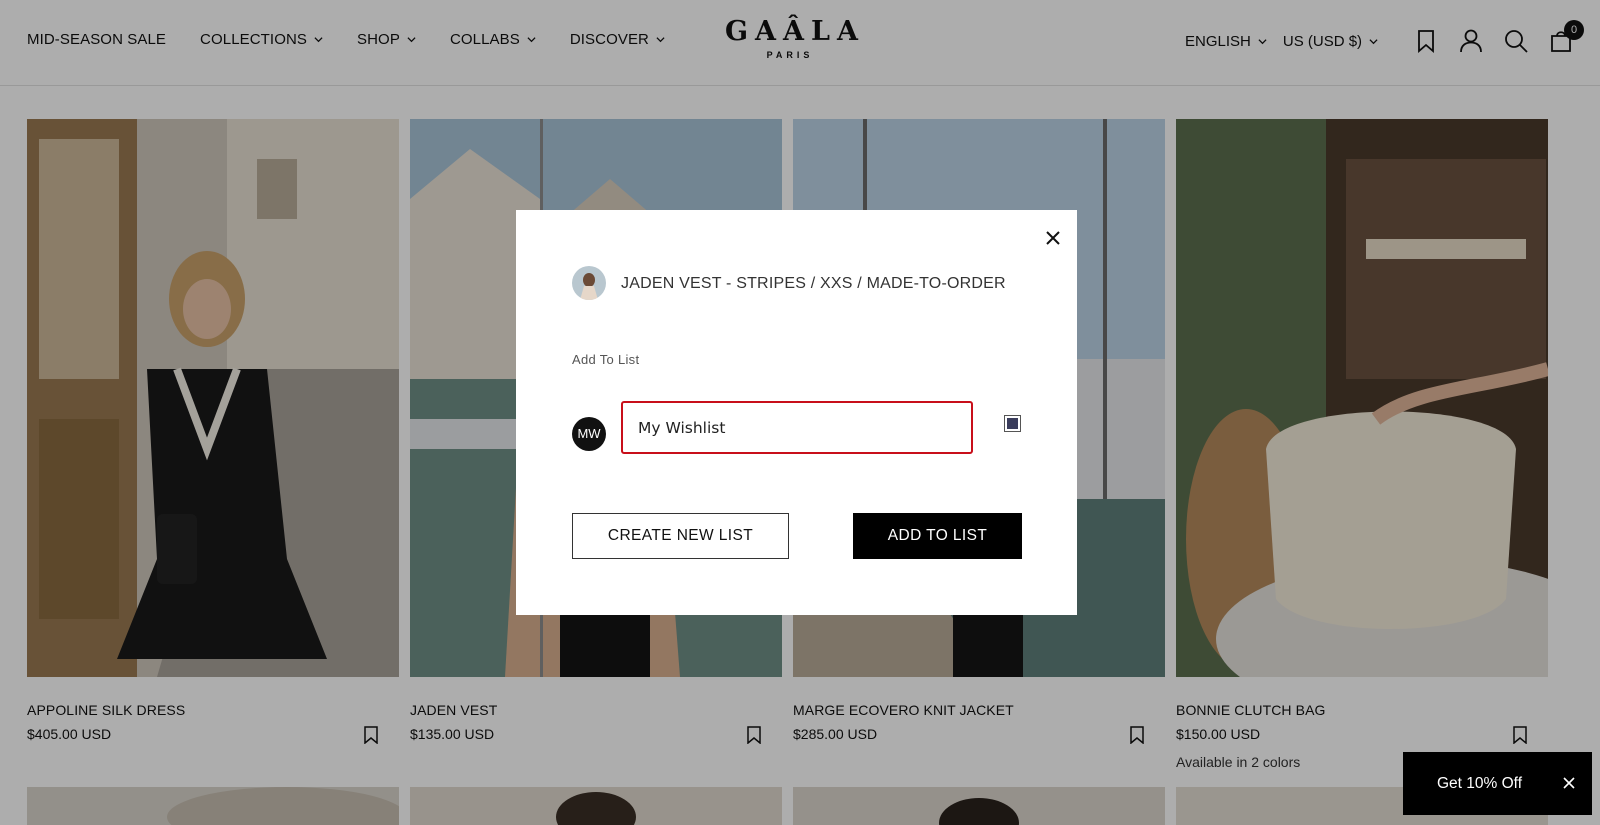 This screenshot has height=825, width=1600. Describe the element at coordinates (589, 283) in the screenshot. I see `product-thumbnail` at that location.